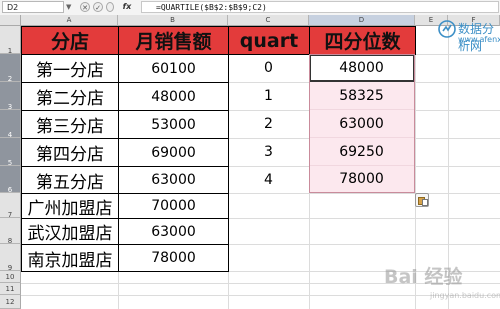  I want to click on confirm-icon: ✓, so click(98, 7).